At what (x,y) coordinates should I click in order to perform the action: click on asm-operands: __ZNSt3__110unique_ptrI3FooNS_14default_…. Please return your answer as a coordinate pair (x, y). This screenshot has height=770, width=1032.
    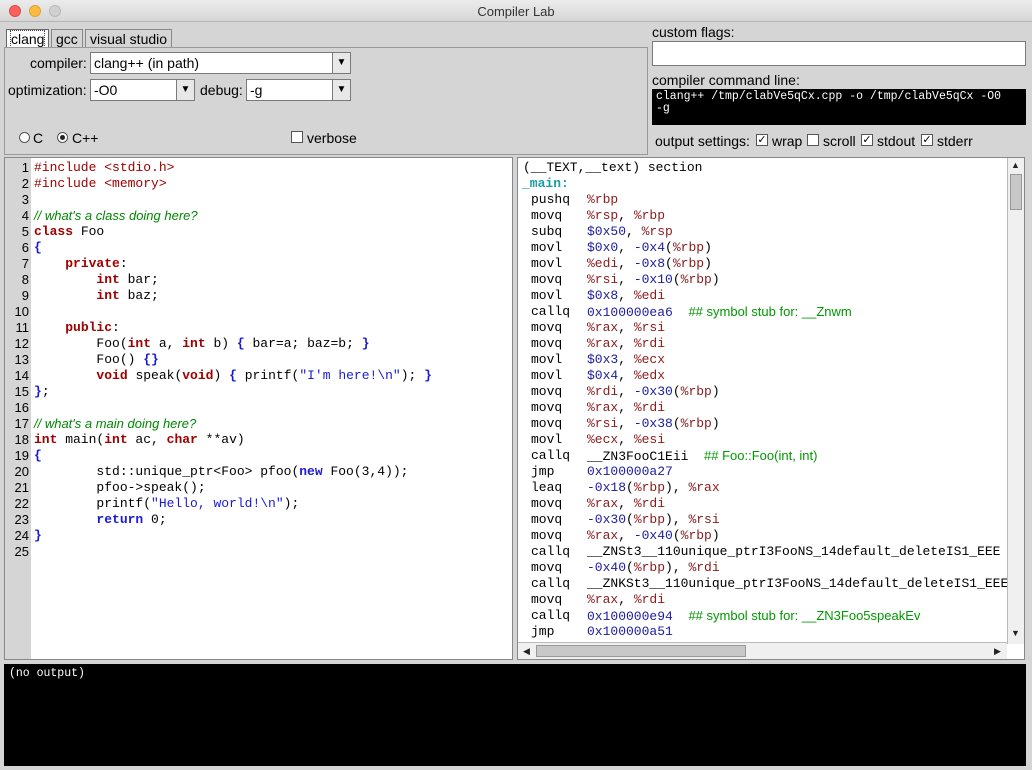
    Looking at the image, I should click on (794, 551).